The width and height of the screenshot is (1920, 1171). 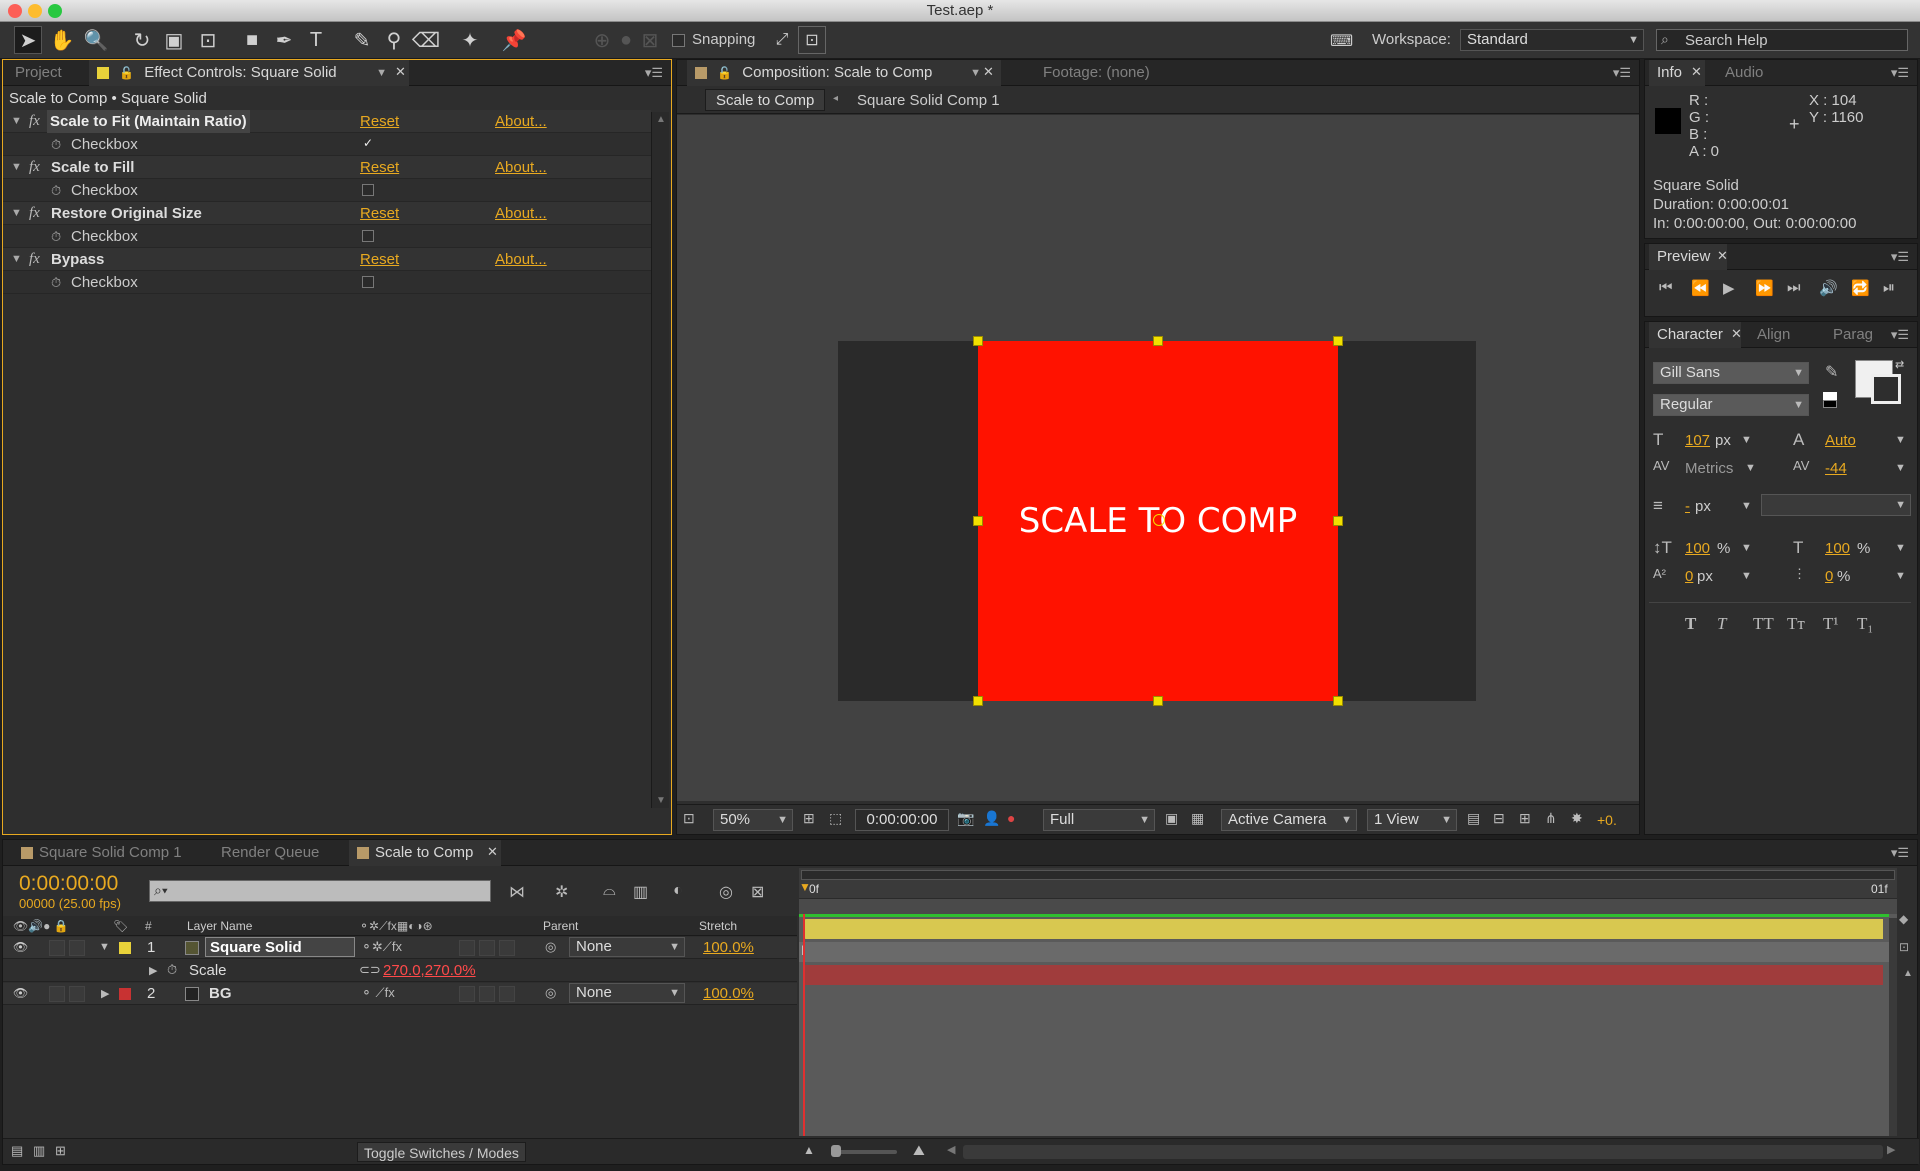 I want to click on frame-blend-switch, so click(x=467, y=948).